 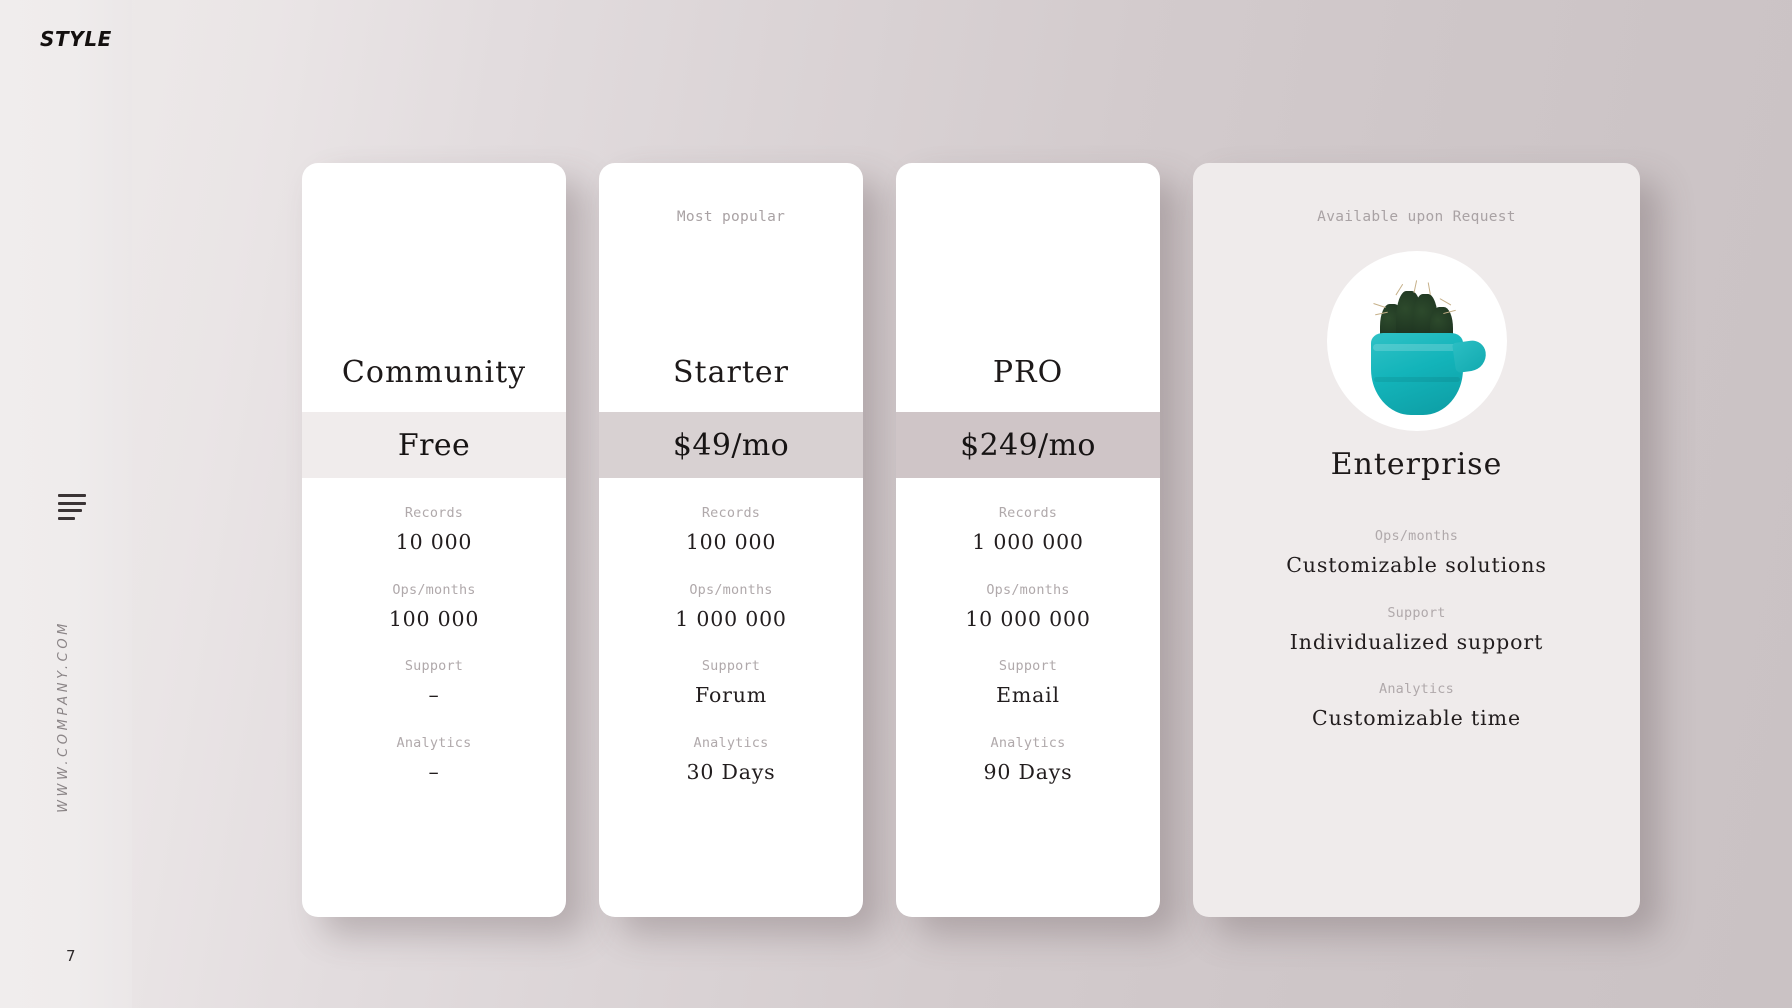 I want to click on feature-value: Customizable solutions, so click(x=1416, y=564).